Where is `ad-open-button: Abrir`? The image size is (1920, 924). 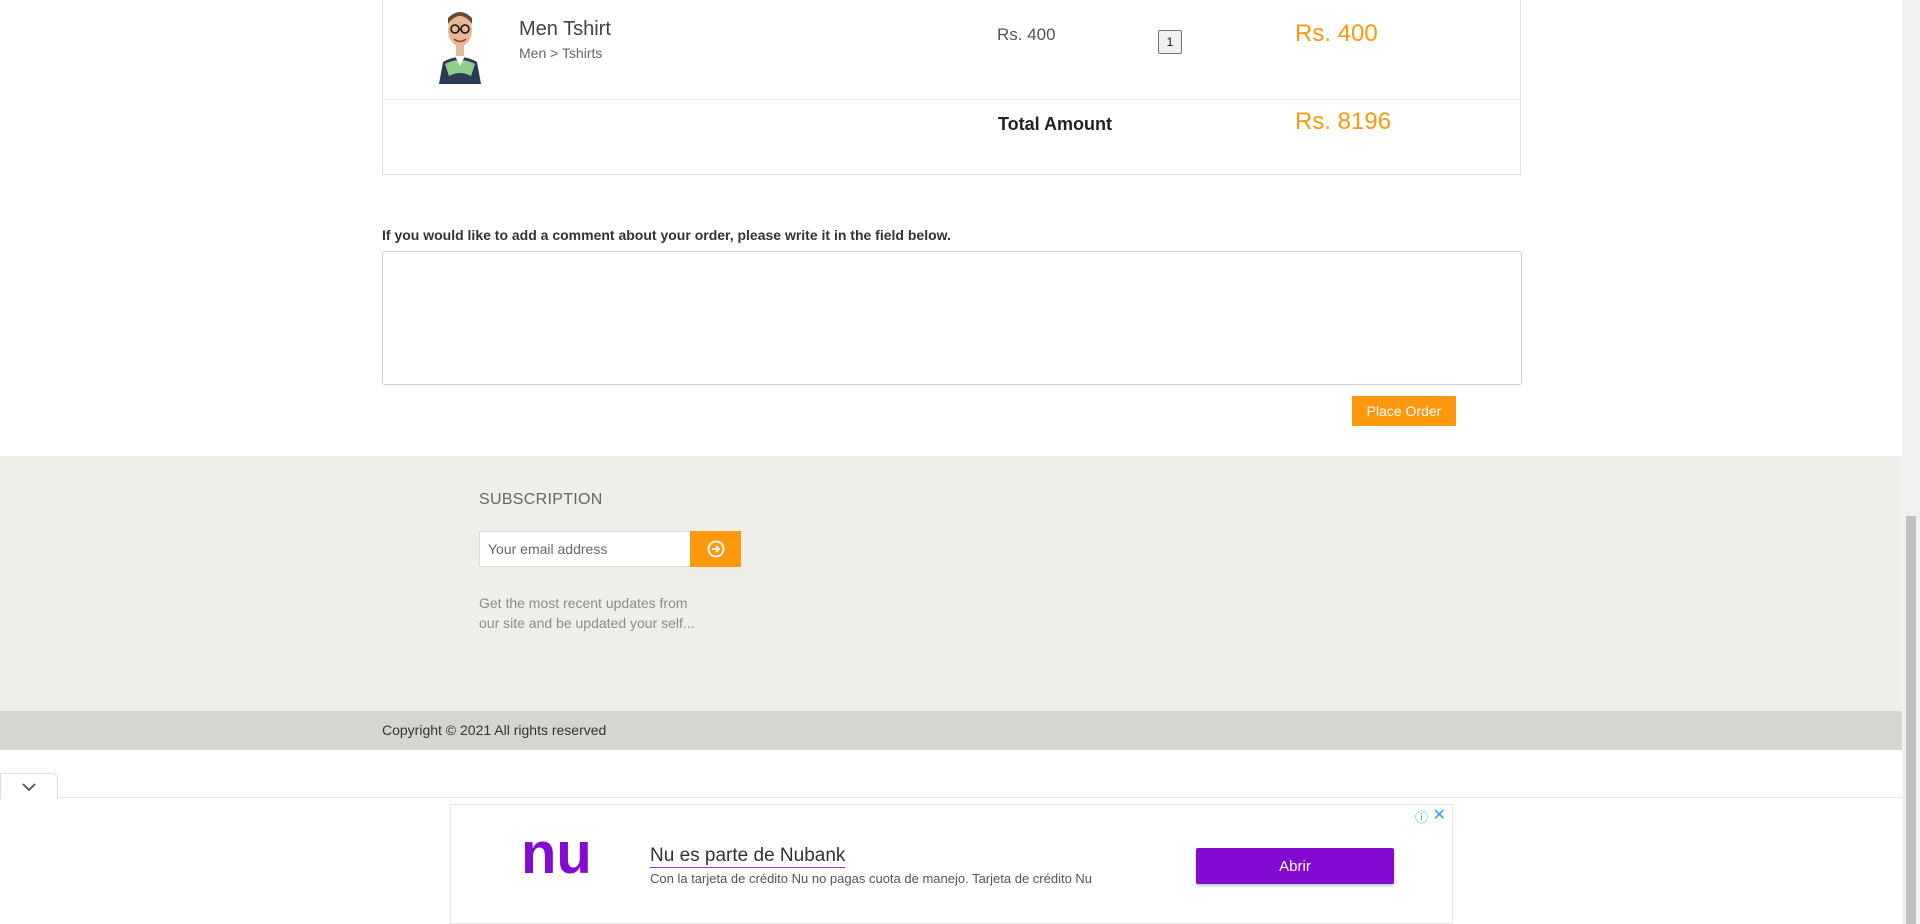
ad-open-button: Abrir is located at coordinates (1295, 866).